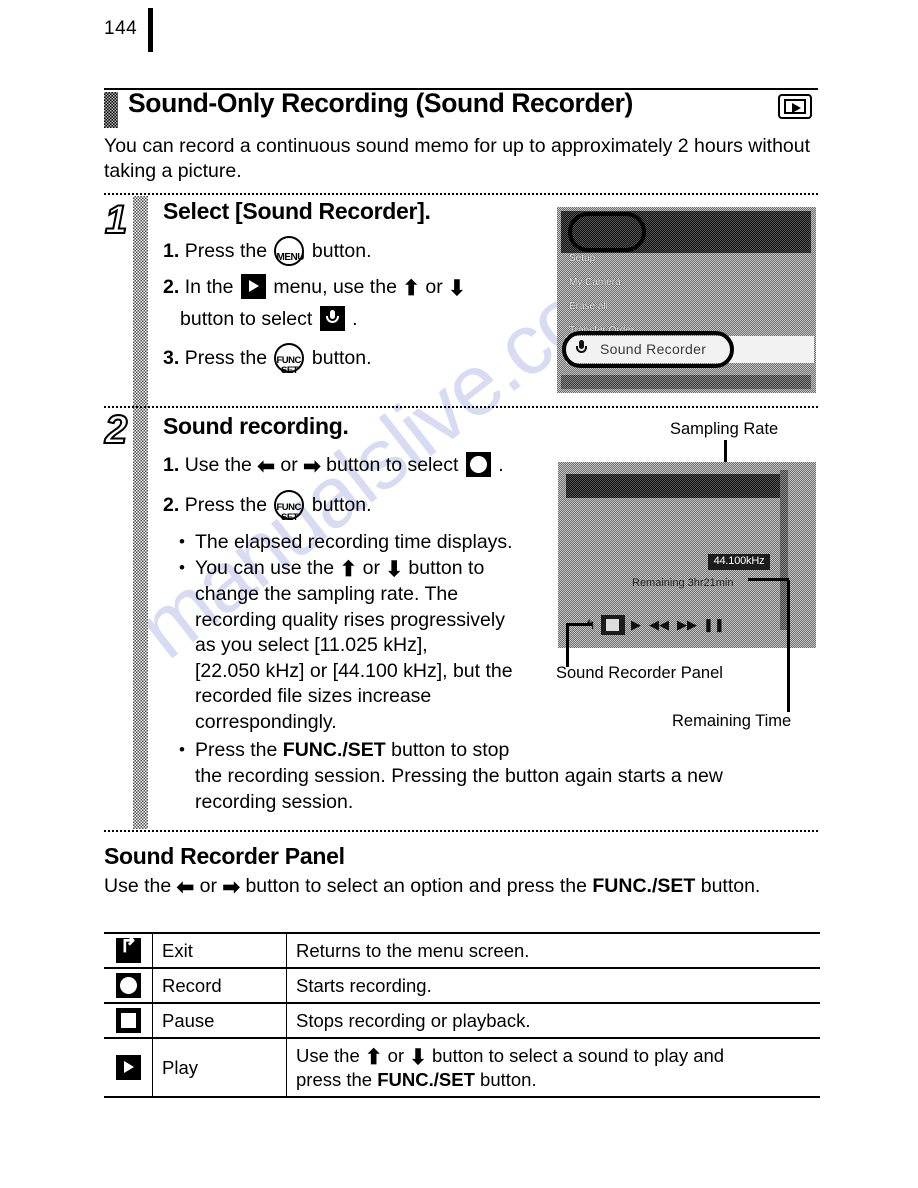 This screenshot has height=1188, width=918. Describe the element at coordinates (567, 646) in the screenshot. I see `callout-panel-leader-v` at that location.